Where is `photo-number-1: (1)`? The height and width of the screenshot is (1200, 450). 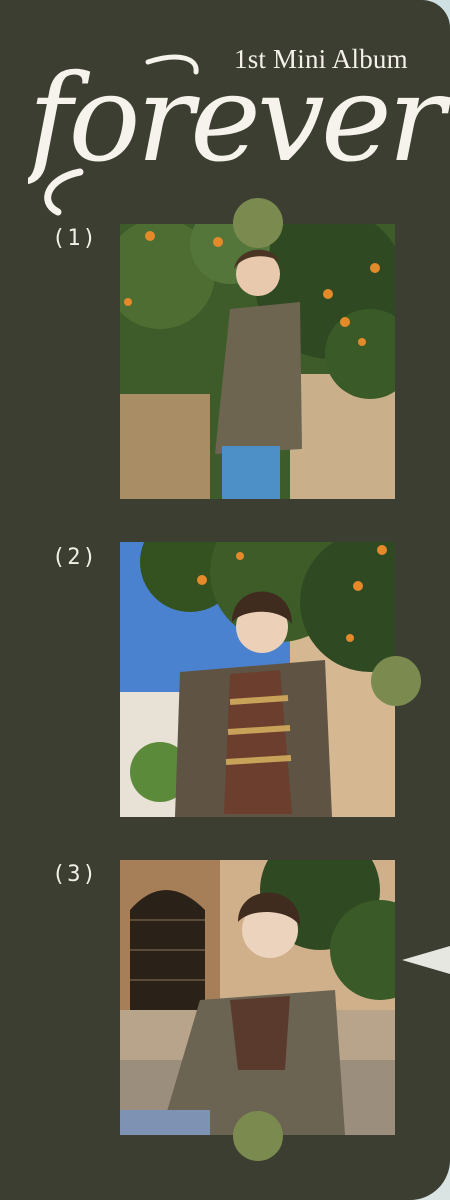
photo-number-1: (1) is located at coordinates (75, 238).